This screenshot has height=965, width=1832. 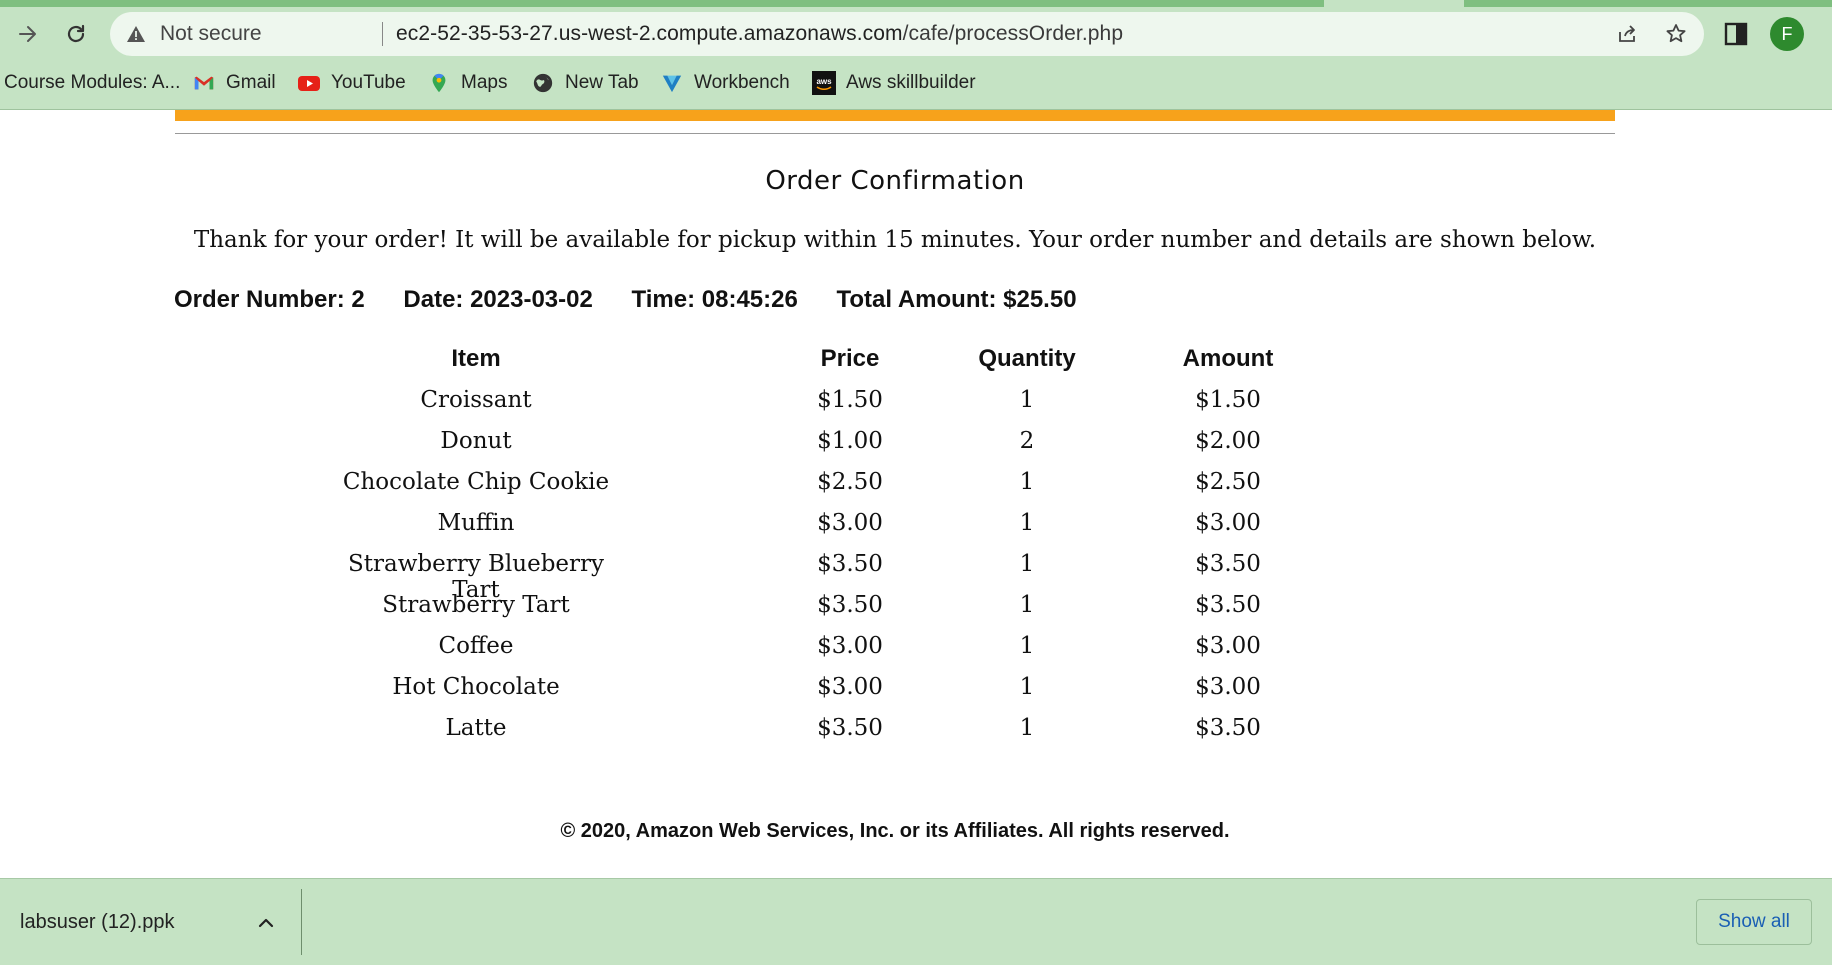 I want to click on horizontal-rule, so click(x=895, y=133).